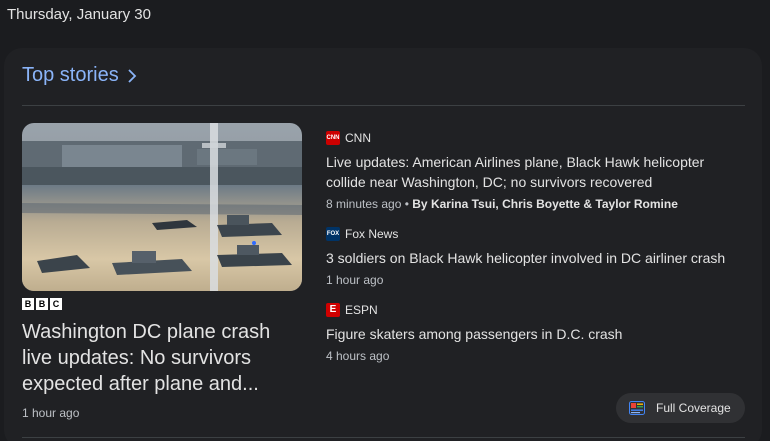  Describe the element at coordinates (536, 138) in the screenshot. I see `story-source: CNN CNN` at that location.